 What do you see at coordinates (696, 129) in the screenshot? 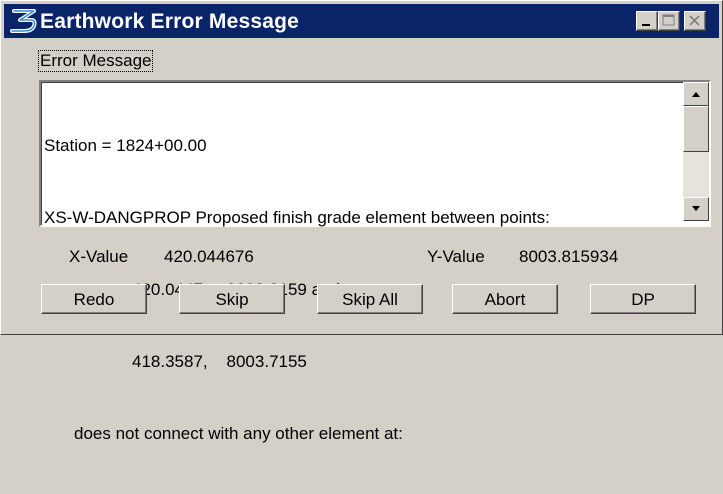
I see `scrollbar-thumb` at bounding box center [696, 129].